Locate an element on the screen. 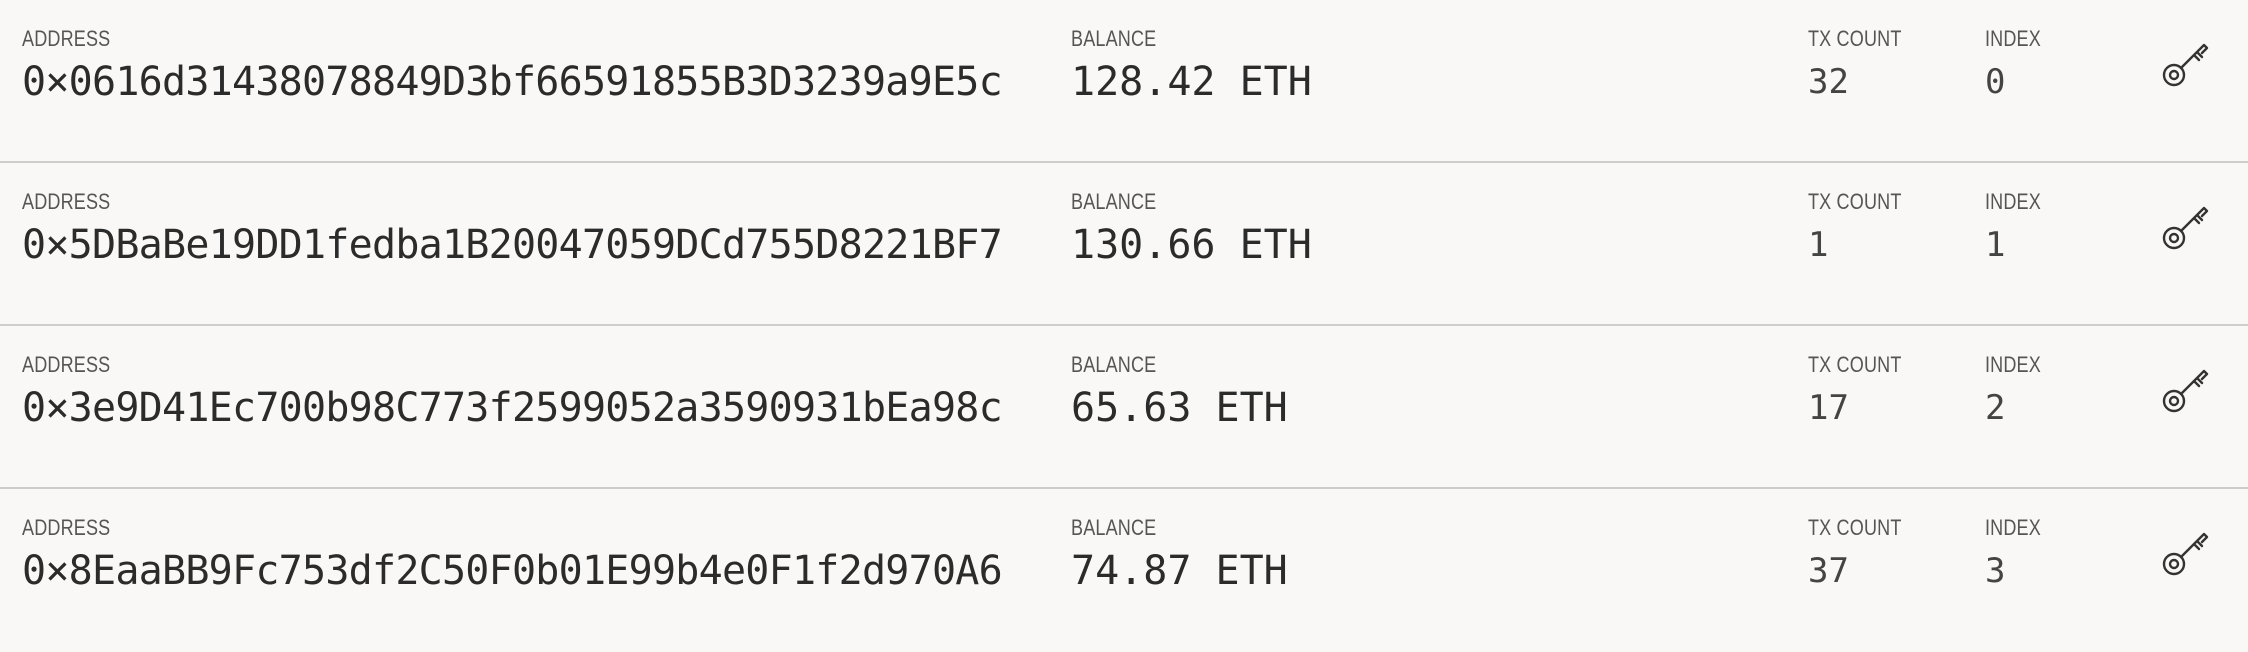 This screenshot has height=652, width=2248. balance-value: 74.87 ETH is located at coordinates (1179, 571).